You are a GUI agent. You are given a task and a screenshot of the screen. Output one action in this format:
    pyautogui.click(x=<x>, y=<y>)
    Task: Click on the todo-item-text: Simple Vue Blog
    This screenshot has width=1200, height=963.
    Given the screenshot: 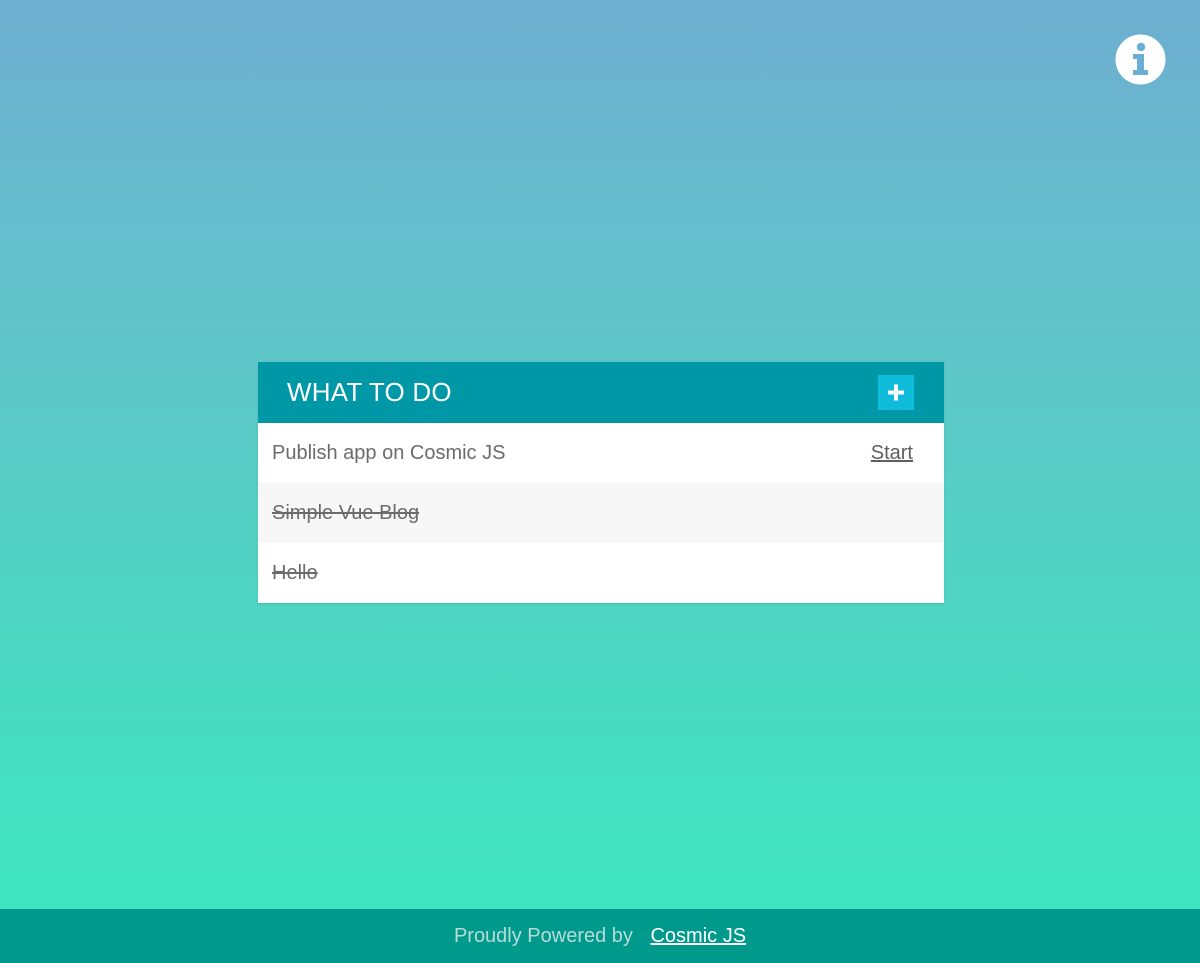 What is the action you would take?
    pyautogui.click(x=345, y=513)
    